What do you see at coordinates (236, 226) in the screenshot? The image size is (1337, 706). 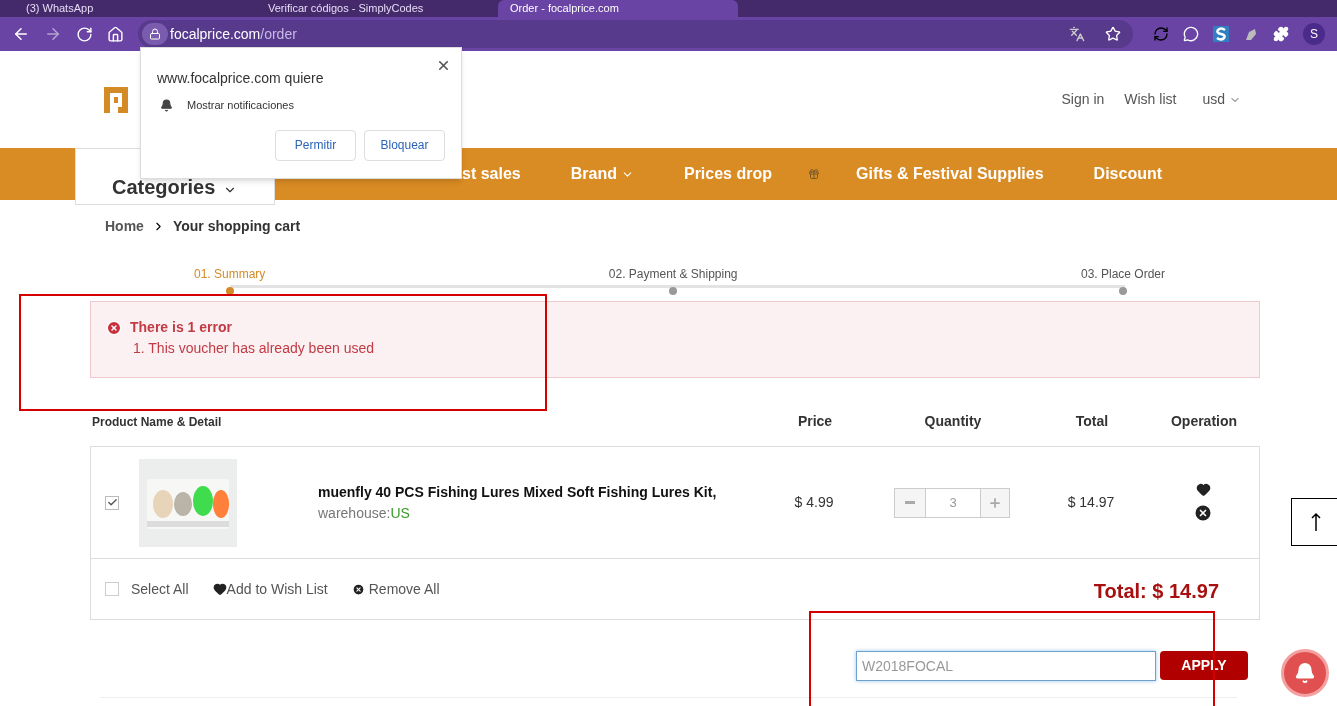 I see `breadcrumb-current: Your shopping cart` at bounding box center [236, 226].